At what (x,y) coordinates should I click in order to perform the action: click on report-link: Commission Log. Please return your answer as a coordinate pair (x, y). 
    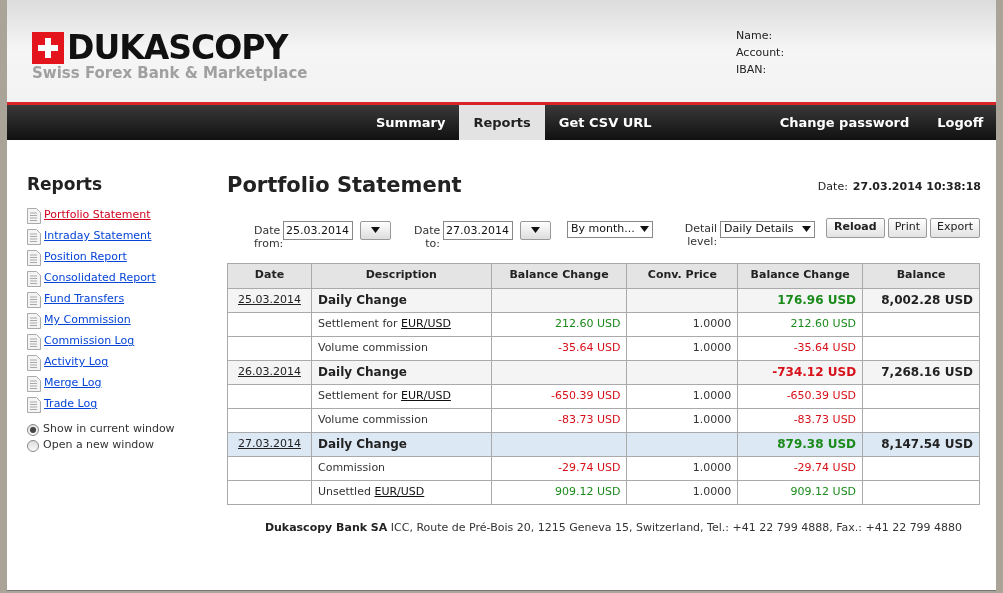
    Looking at the image, I should click on (89, 341).